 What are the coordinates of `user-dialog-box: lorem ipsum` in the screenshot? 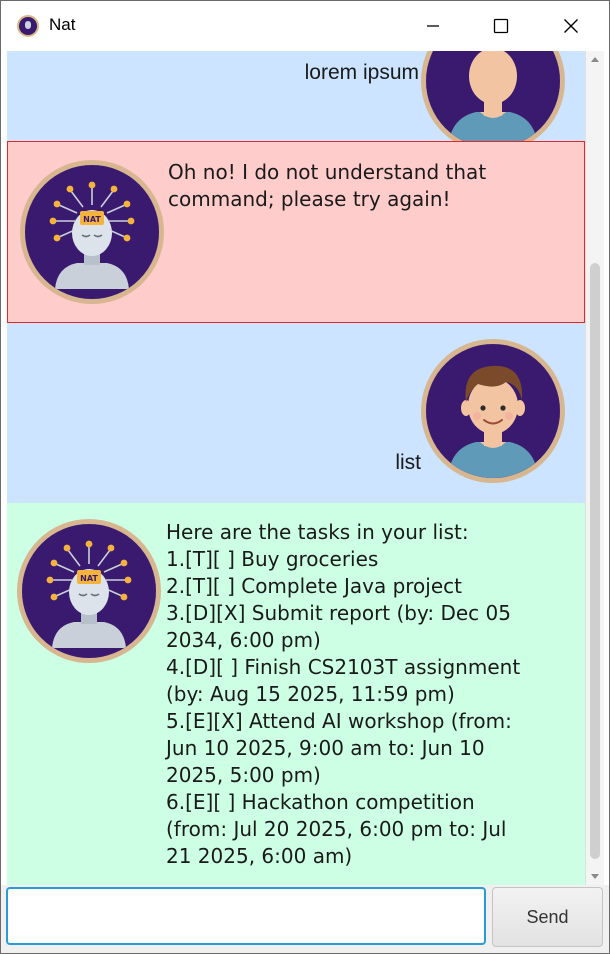 It's located at (296, 102).